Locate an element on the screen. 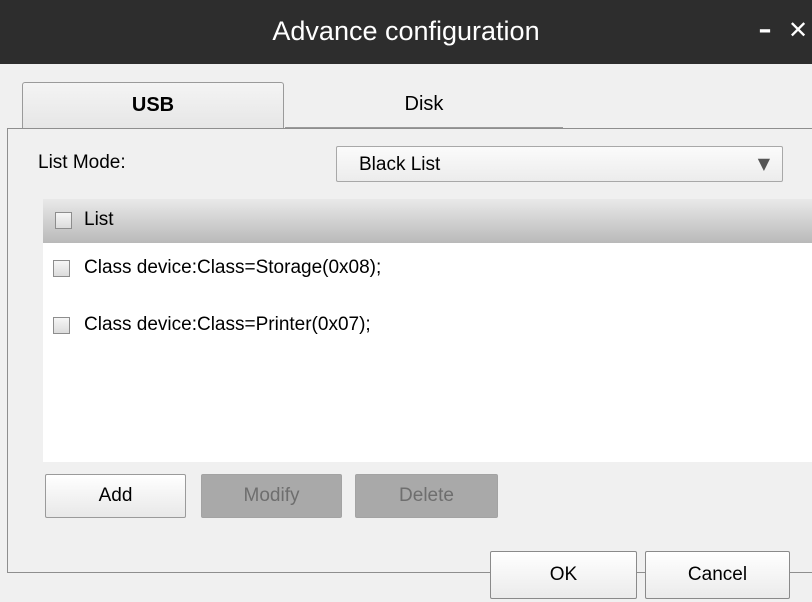 This screenshot has width=812, height=602. close-icon: ✕ is located at coordinates (798, 32).